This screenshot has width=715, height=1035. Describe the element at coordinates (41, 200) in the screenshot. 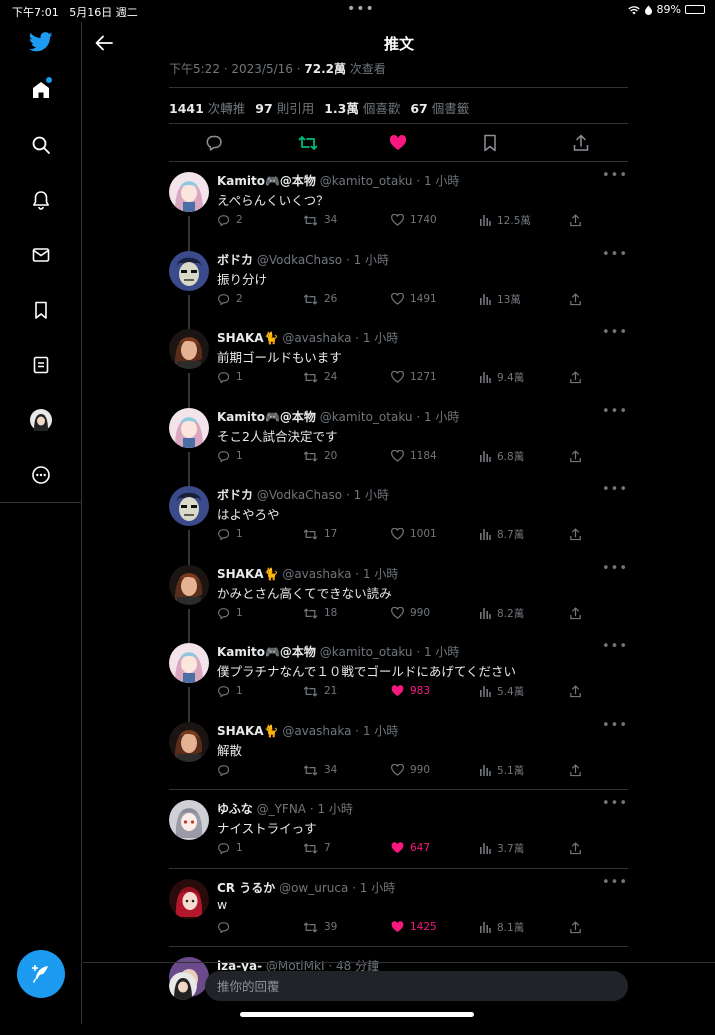

I see `bell-icon` at that location.